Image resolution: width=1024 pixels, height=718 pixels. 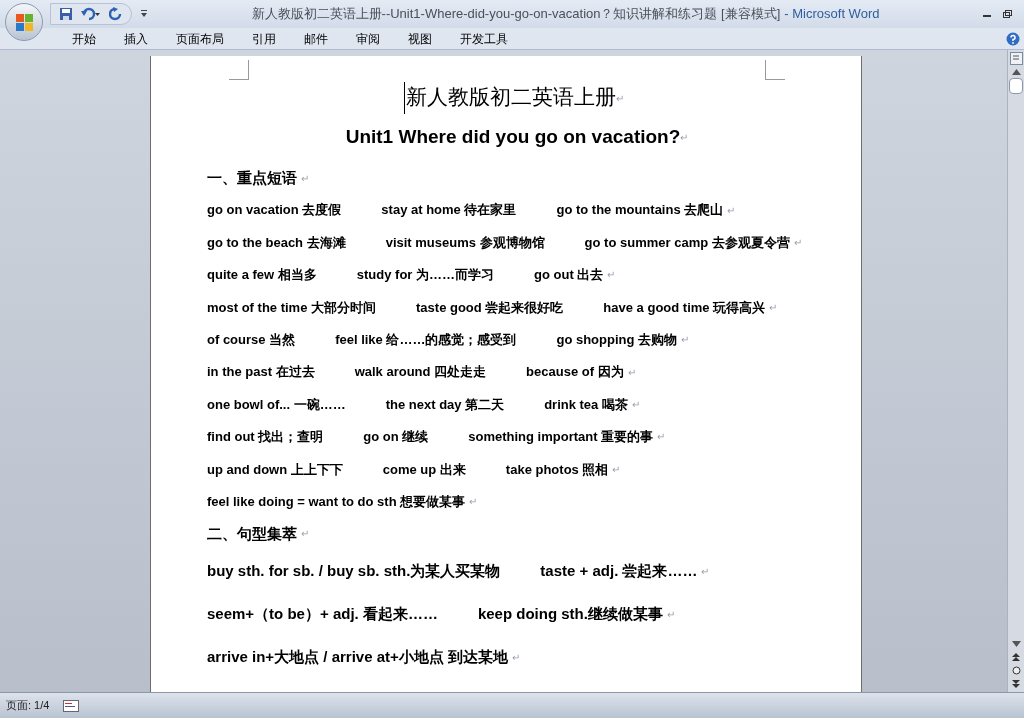 I want to click on save-icon, so click(x=66, y=14).